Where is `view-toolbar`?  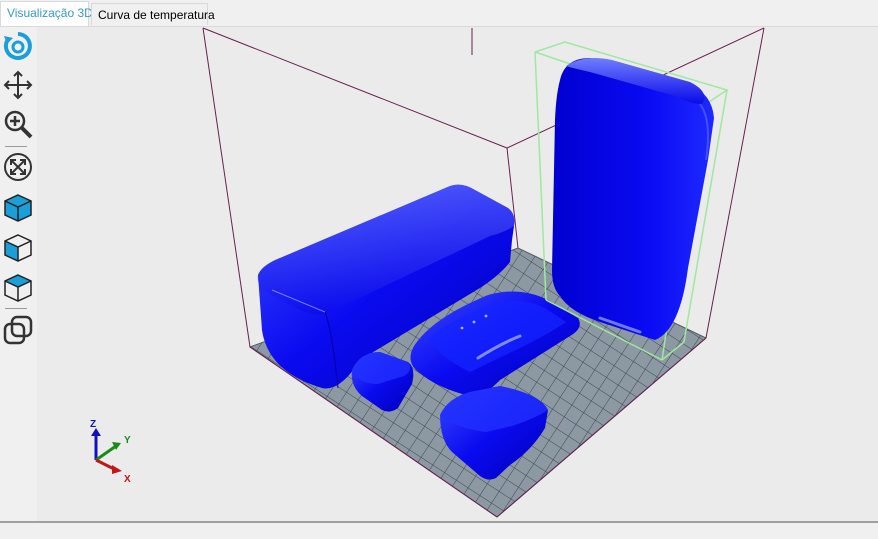 view-toolbar is located at coordinates (18, 274).